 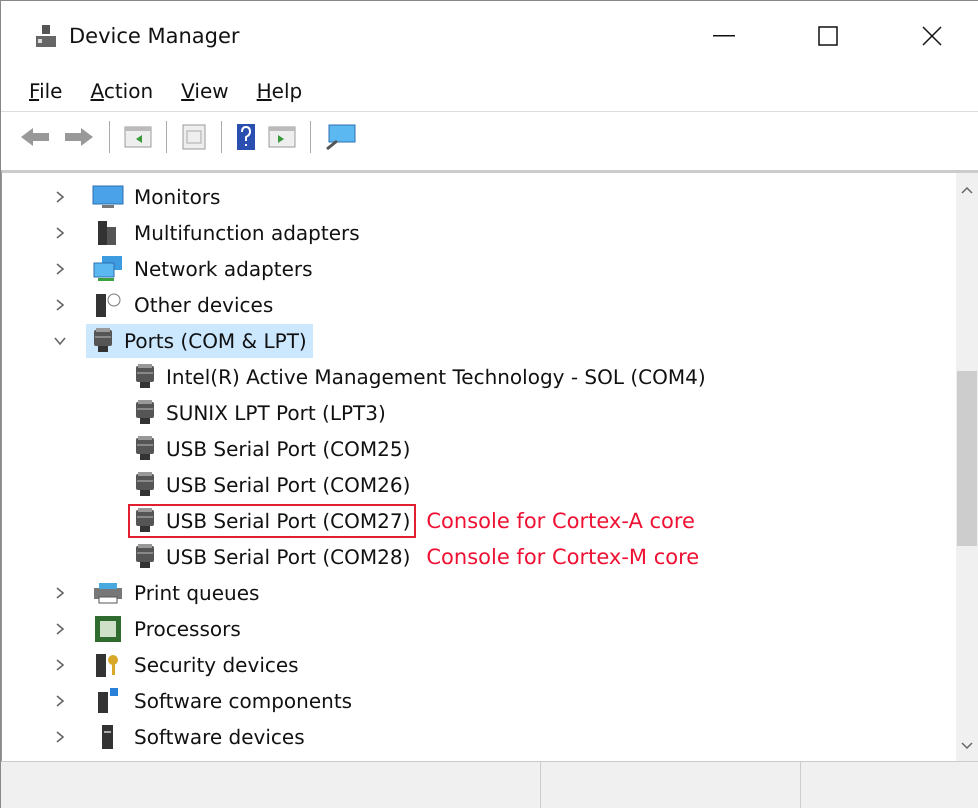 What do you see at coordinates (724, 36) in the screenshot?
I see `minimize-icon` at bounding box center [724, 36].